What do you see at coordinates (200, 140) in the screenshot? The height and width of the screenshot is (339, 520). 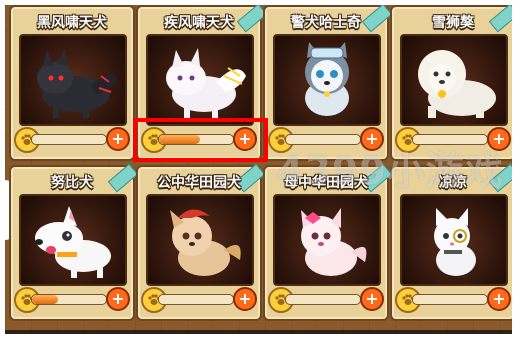 I see `highlight-box` at bounding box center [200, 140].